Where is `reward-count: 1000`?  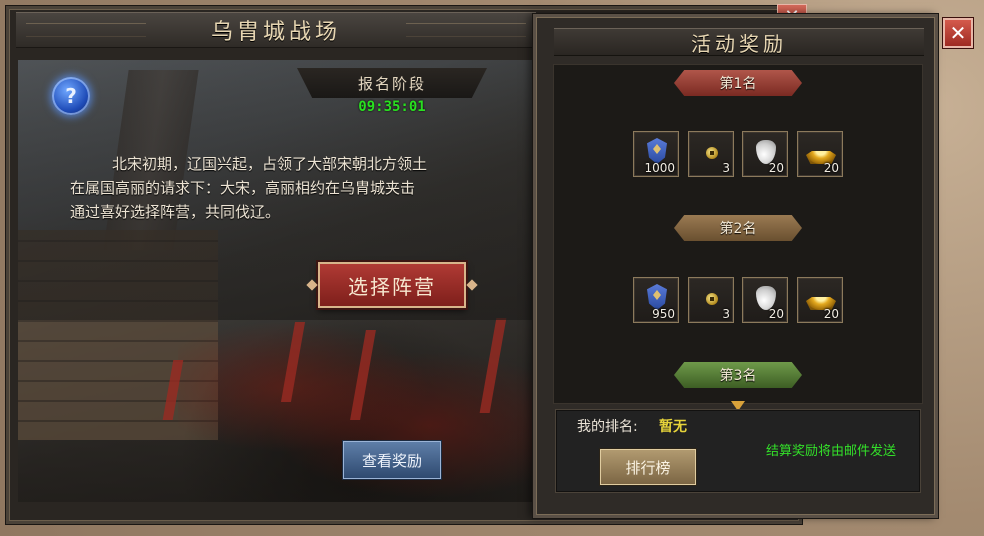 reward-count: 1000 is located at coordinates (659, 168).